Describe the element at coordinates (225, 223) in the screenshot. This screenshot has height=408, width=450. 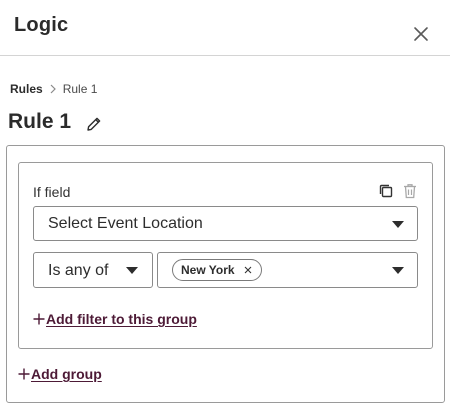
I see `field-select: Select Event Location` at that location.